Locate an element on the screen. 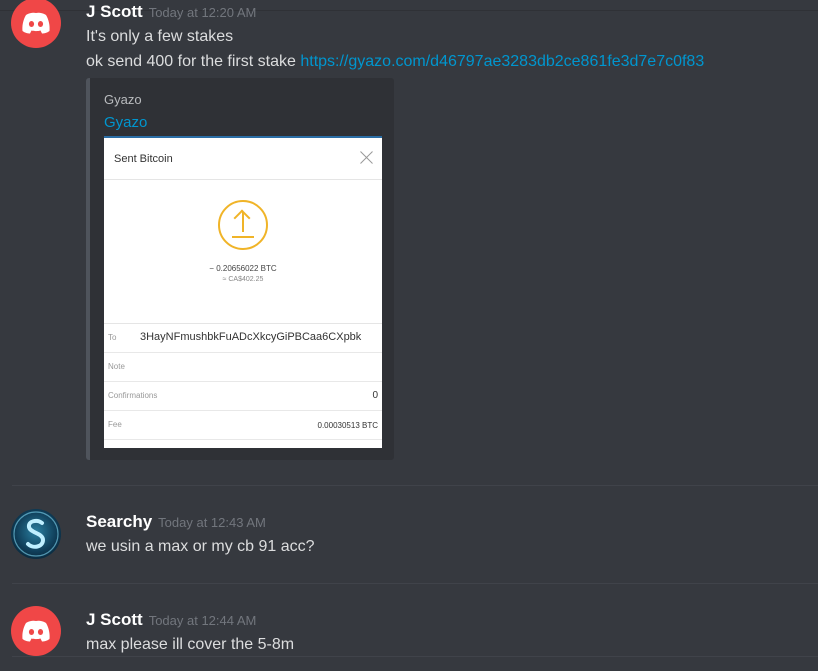 Image resolution: width=818 pixels, height=671 pixels. username: J Scott Today at 12:44 AM is located at coordinates (171, 620).